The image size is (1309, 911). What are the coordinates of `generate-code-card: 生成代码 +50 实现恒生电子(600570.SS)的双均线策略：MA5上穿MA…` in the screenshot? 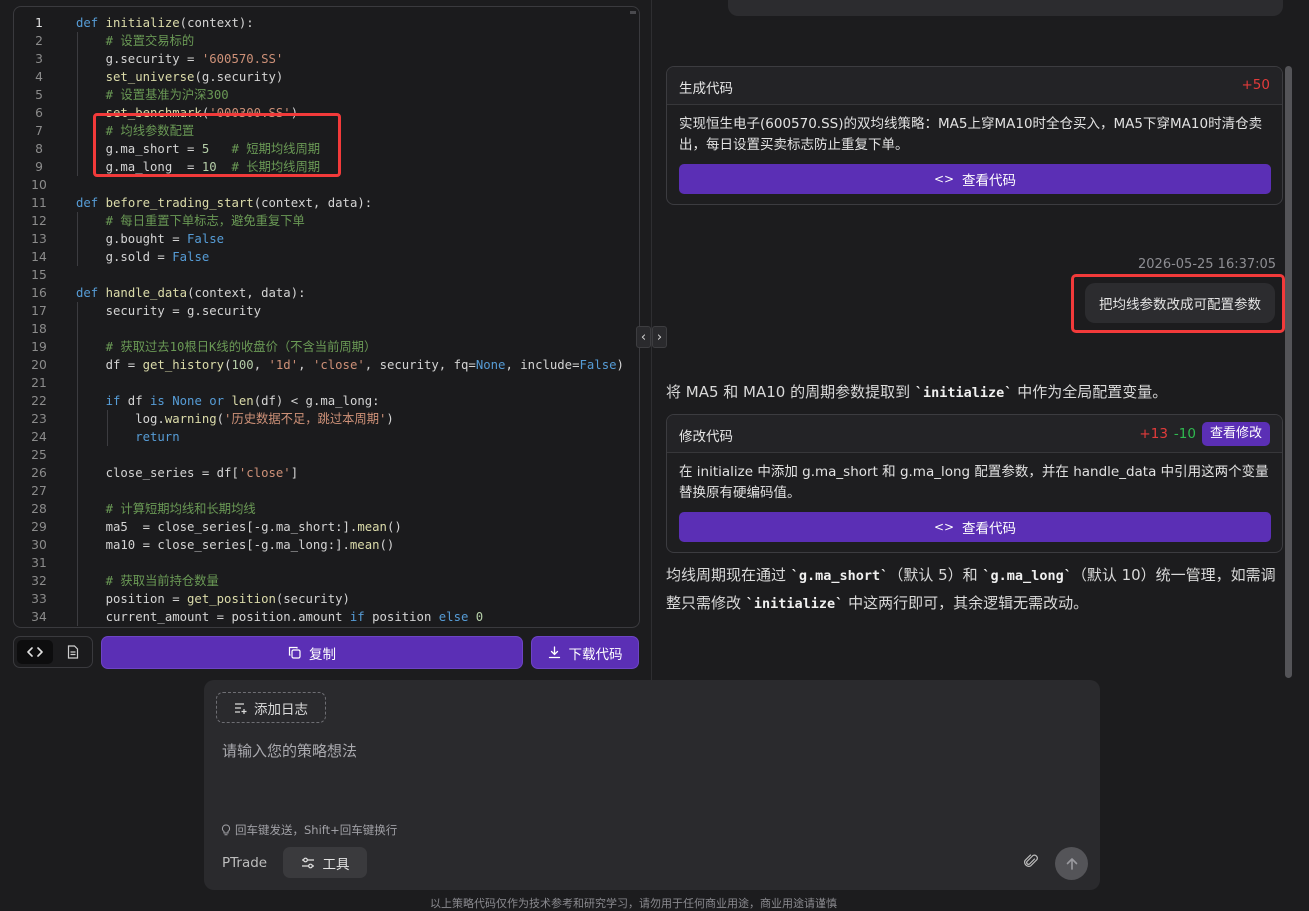 It's located at (974, 135).